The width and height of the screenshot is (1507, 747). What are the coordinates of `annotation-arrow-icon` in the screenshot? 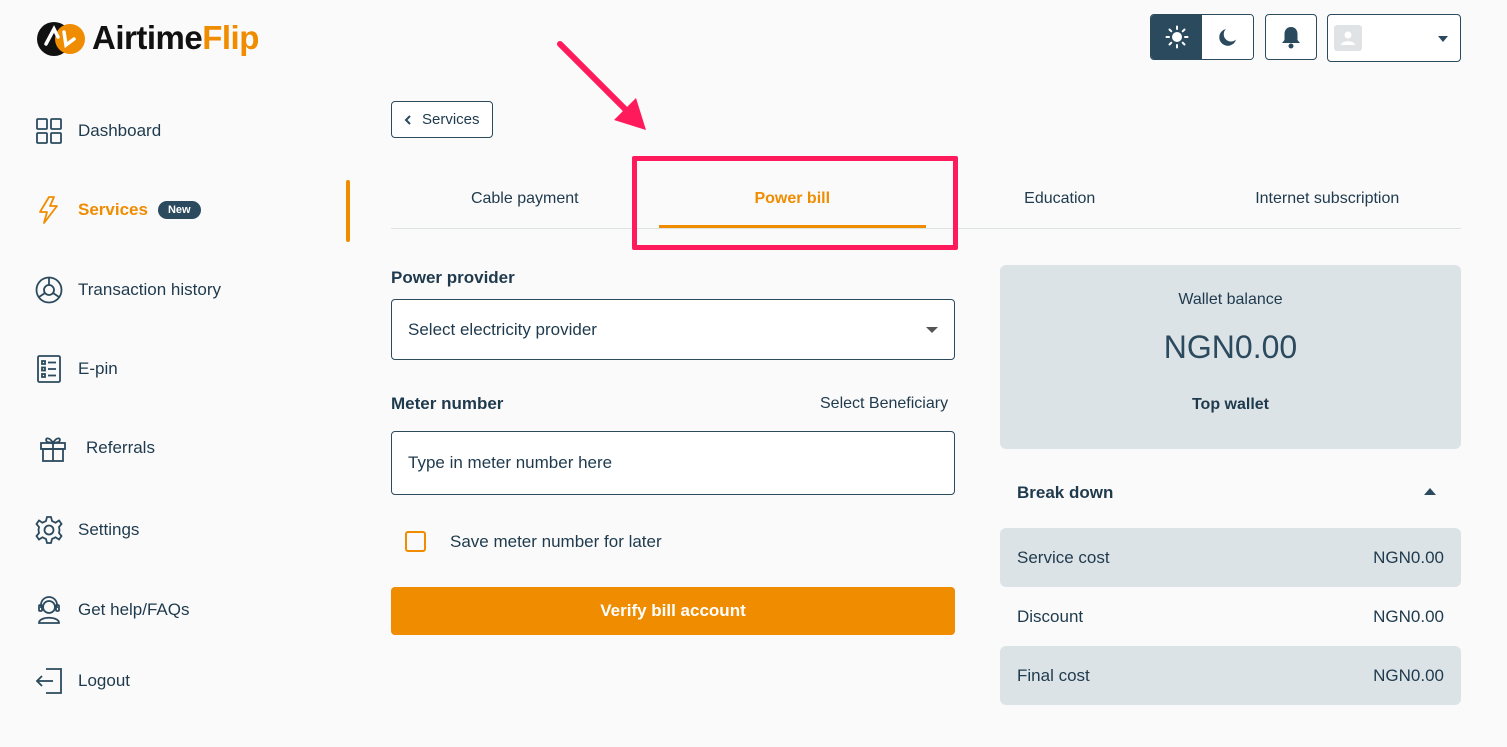 It's located at (601, 85).